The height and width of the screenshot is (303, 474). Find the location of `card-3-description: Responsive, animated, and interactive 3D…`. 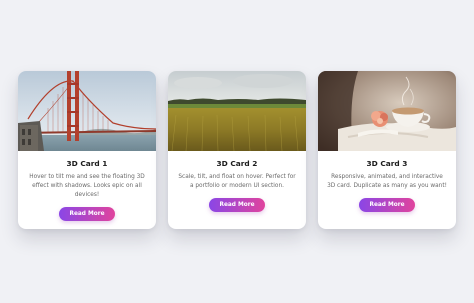

card-3-description: Responsive, animated, and interactive 3D… is located at coordinates (387, 182).